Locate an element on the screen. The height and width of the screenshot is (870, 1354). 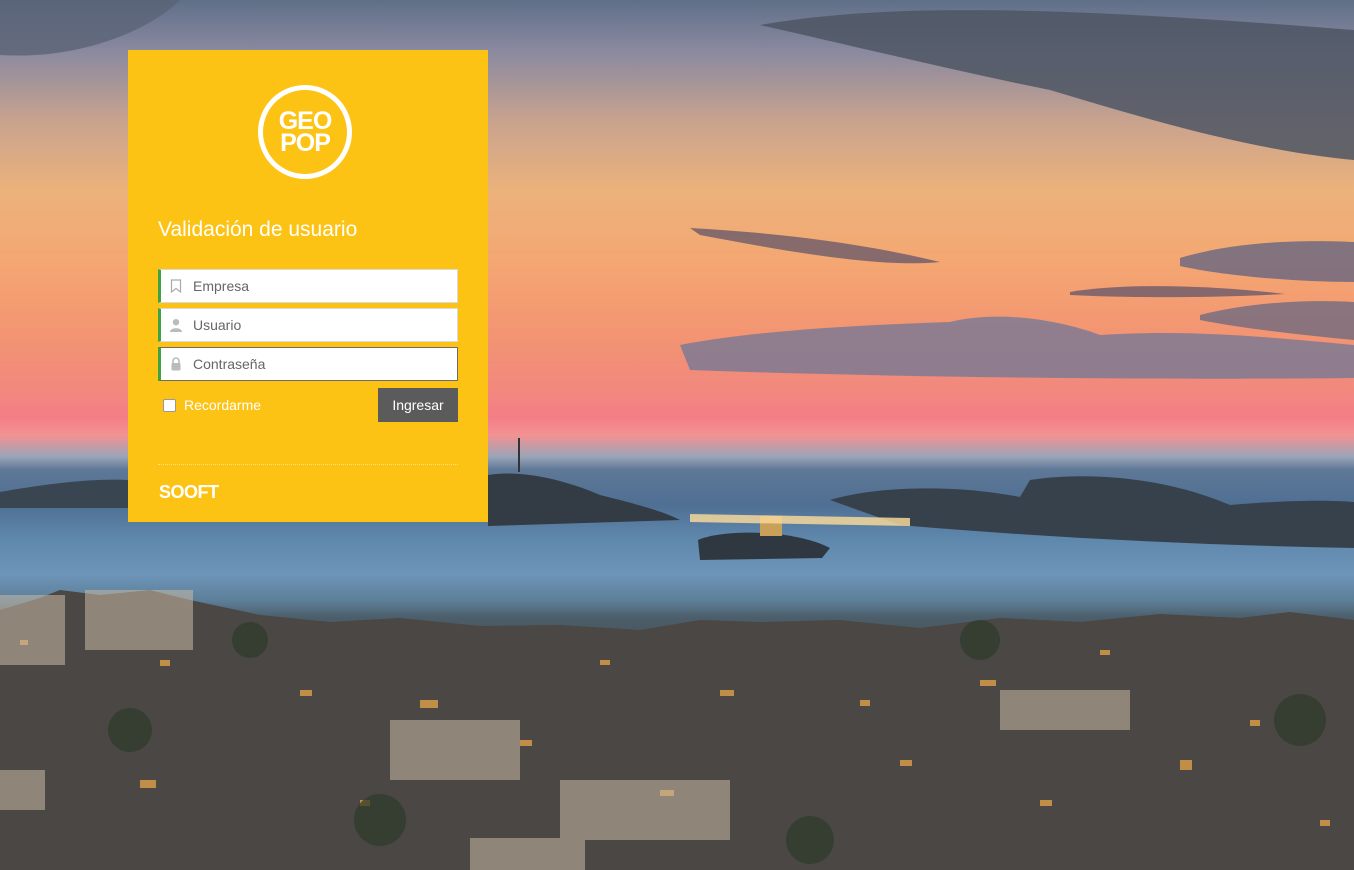
geopop-logo: GEO POP is located at coordinates (305, 132).